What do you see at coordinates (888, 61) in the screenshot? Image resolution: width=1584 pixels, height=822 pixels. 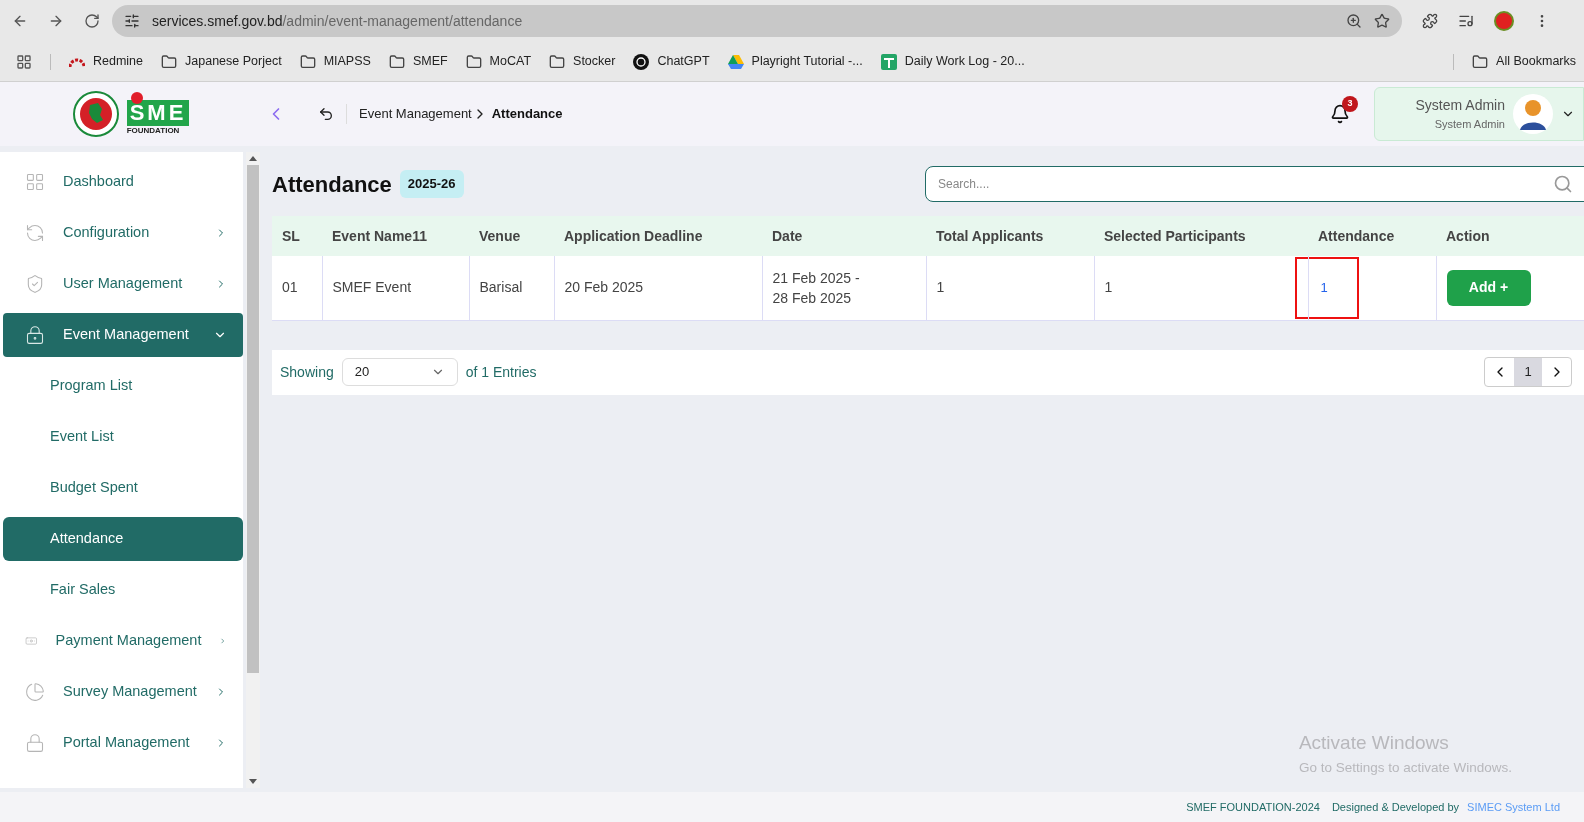 I see `sheets-icon` at bounding box center [888, 61].